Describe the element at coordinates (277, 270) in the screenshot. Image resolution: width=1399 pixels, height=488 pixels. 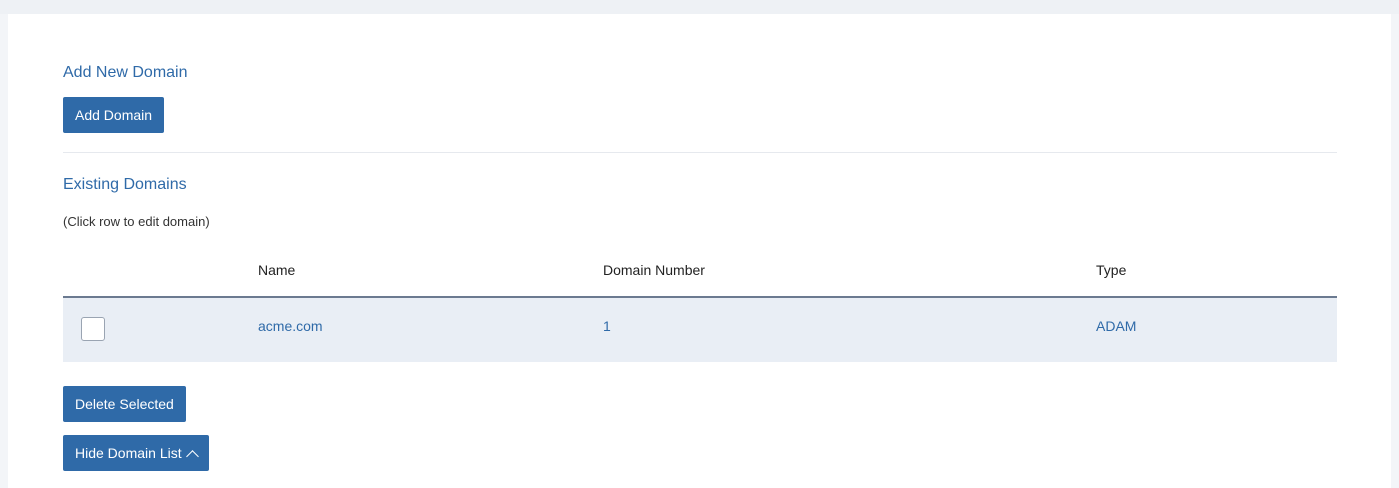
I see `column-header-name: Name` at that location.